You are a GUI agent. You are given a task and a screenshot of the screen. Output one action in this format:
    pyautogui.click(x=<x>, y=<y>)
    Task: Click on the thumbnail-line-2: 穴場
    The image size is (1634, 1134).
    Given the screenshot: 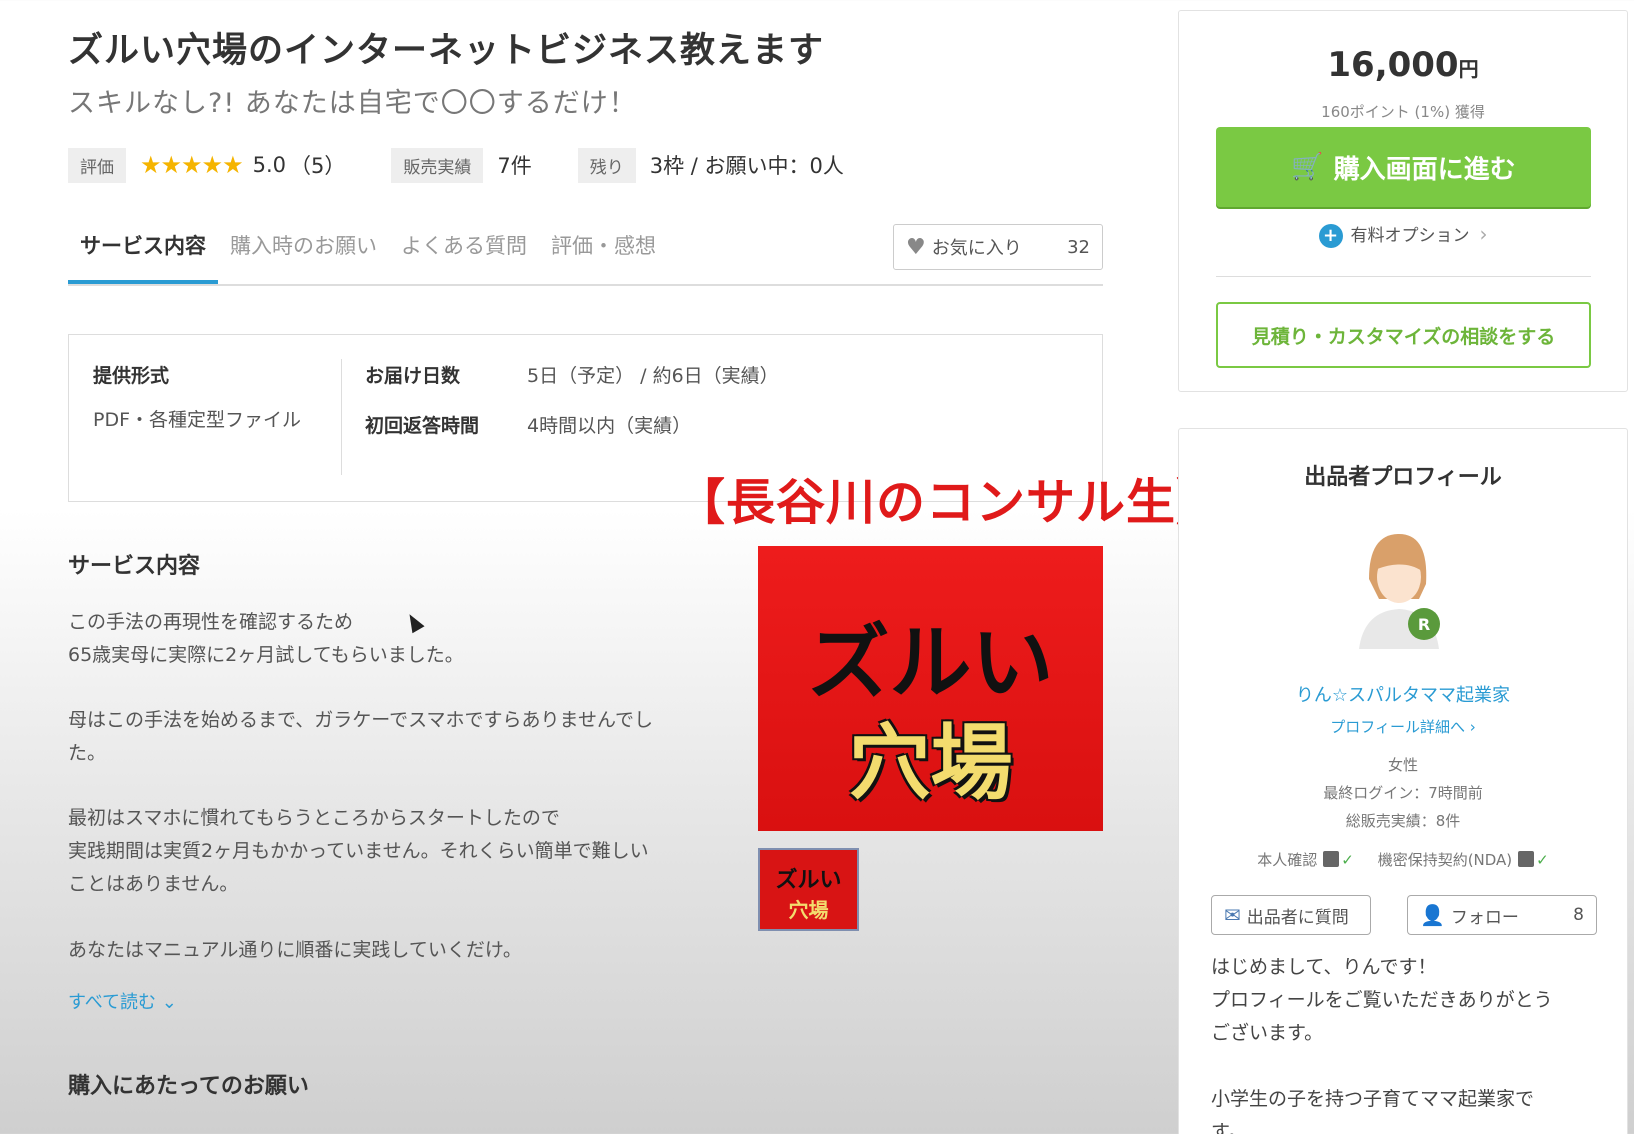 What is the action you would take?
    pyautogui.click(x=930, y=763)
    